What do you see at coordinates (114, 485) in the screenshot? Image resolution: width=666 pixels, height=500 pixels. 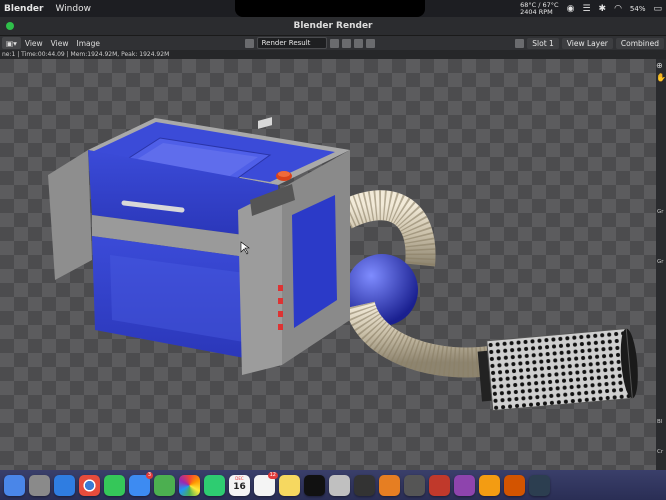 I see `messages-icon` at bounding box center [114, 485].